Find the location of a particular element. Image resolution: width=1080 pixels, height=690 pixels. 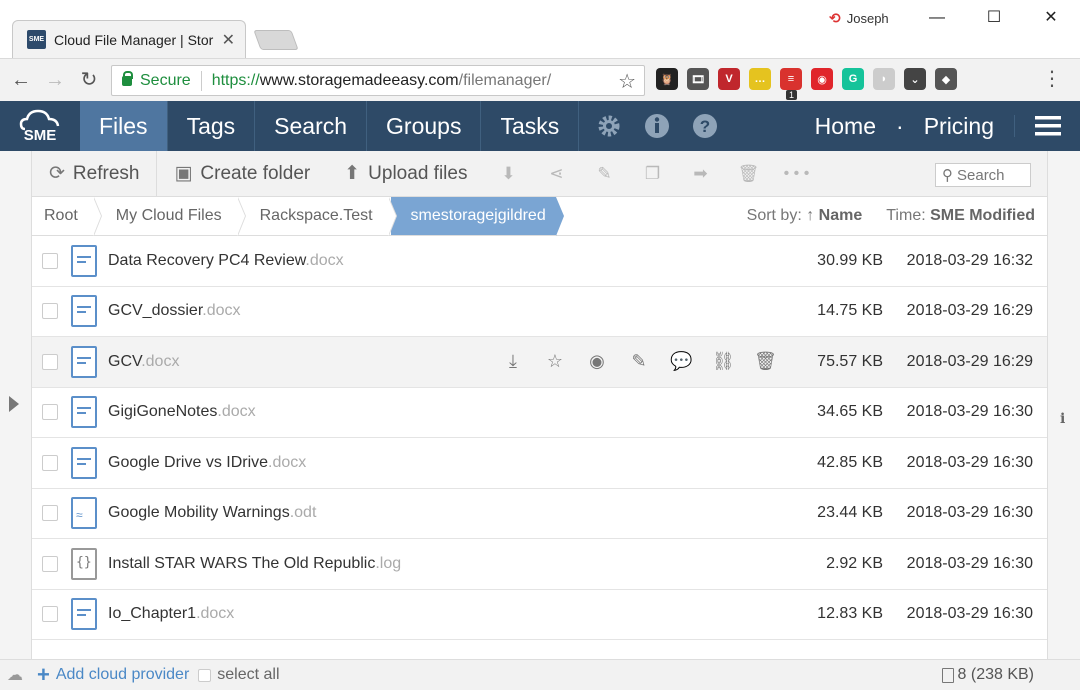

nav-tasks: Tasks is located at coordinates (530, 126).